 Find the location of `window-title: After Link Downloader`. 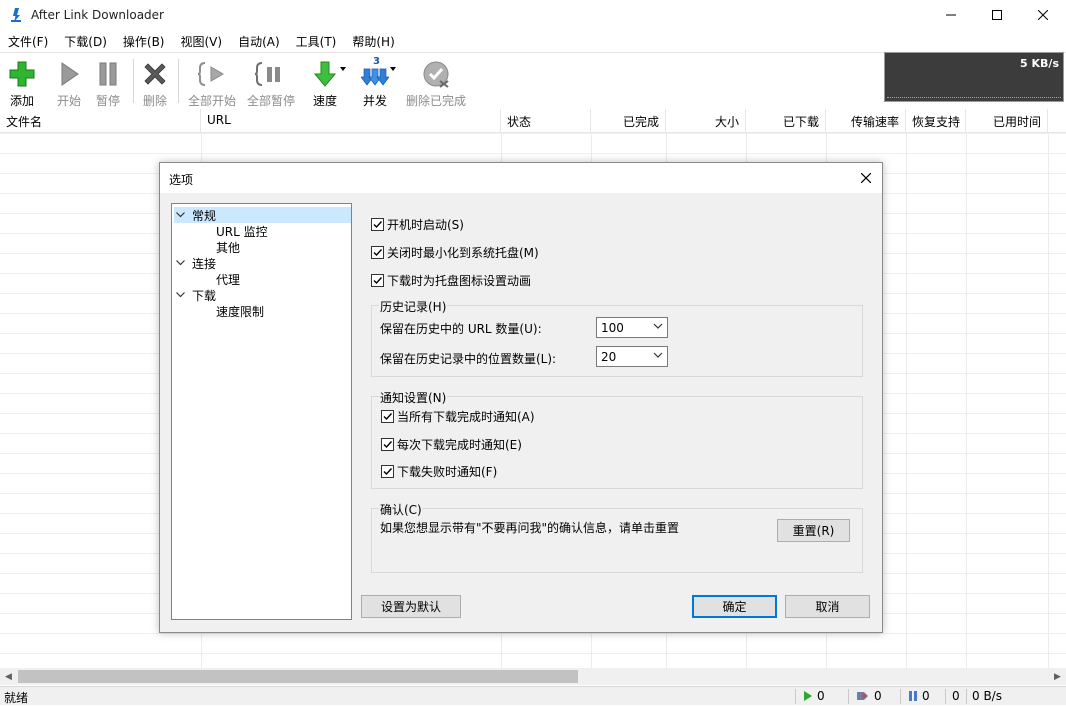

window-title: After Link Downloader is located at coordinates (97, 15).